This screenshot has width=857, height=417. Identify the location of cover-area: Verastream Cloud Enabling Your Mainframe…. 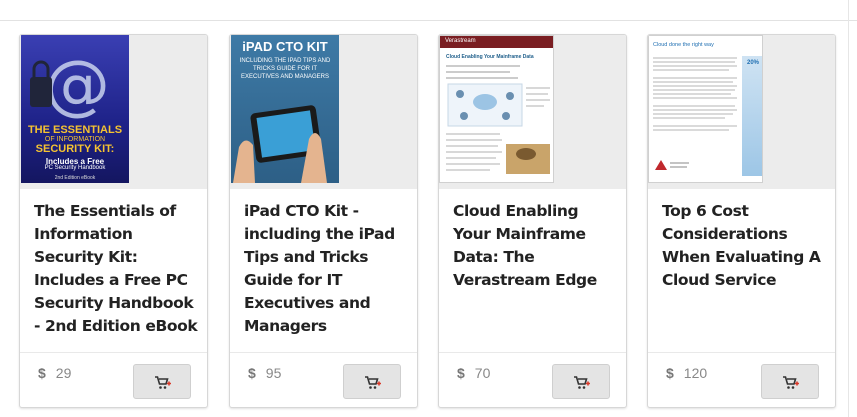
(532, 112).